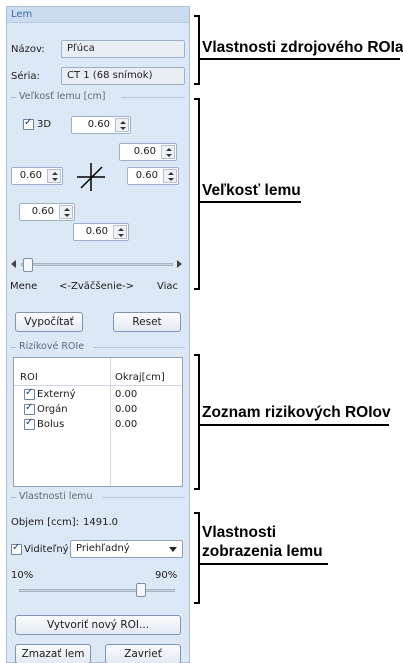 The height and width of the screenshot is (663, 403). I want to click on slider-center-label: <-Zväčšenie->, so click(96, 286).